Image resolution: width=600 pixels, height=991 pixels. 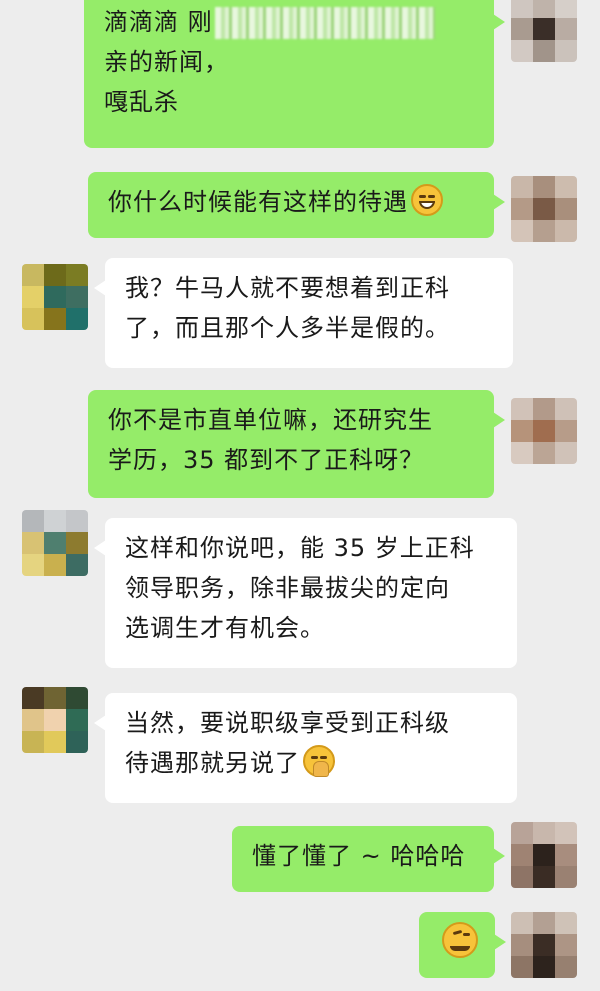 I want to click on message-text: 领导职务，除非最拔尖的定向, so click(x=287, y=588).